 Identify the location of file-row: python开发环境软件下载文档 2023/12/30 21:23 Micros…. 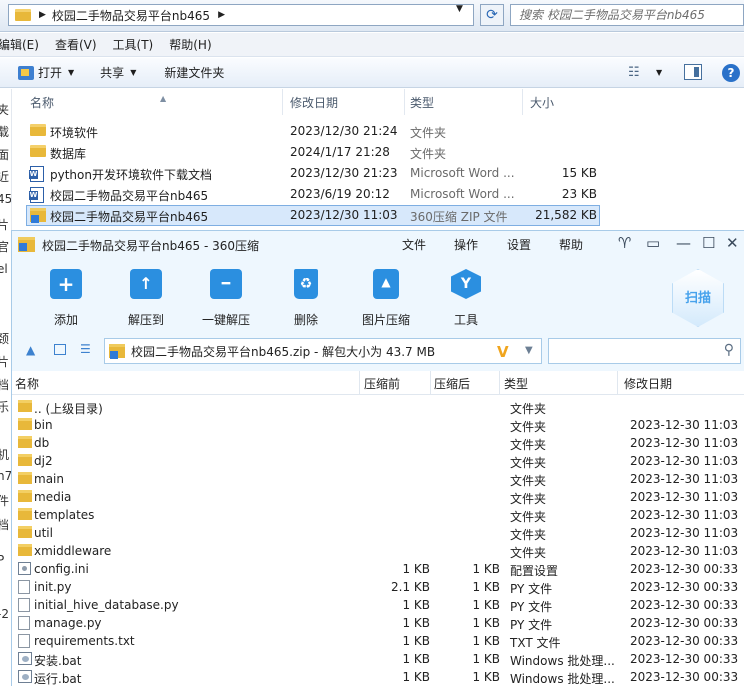
(313, 173).